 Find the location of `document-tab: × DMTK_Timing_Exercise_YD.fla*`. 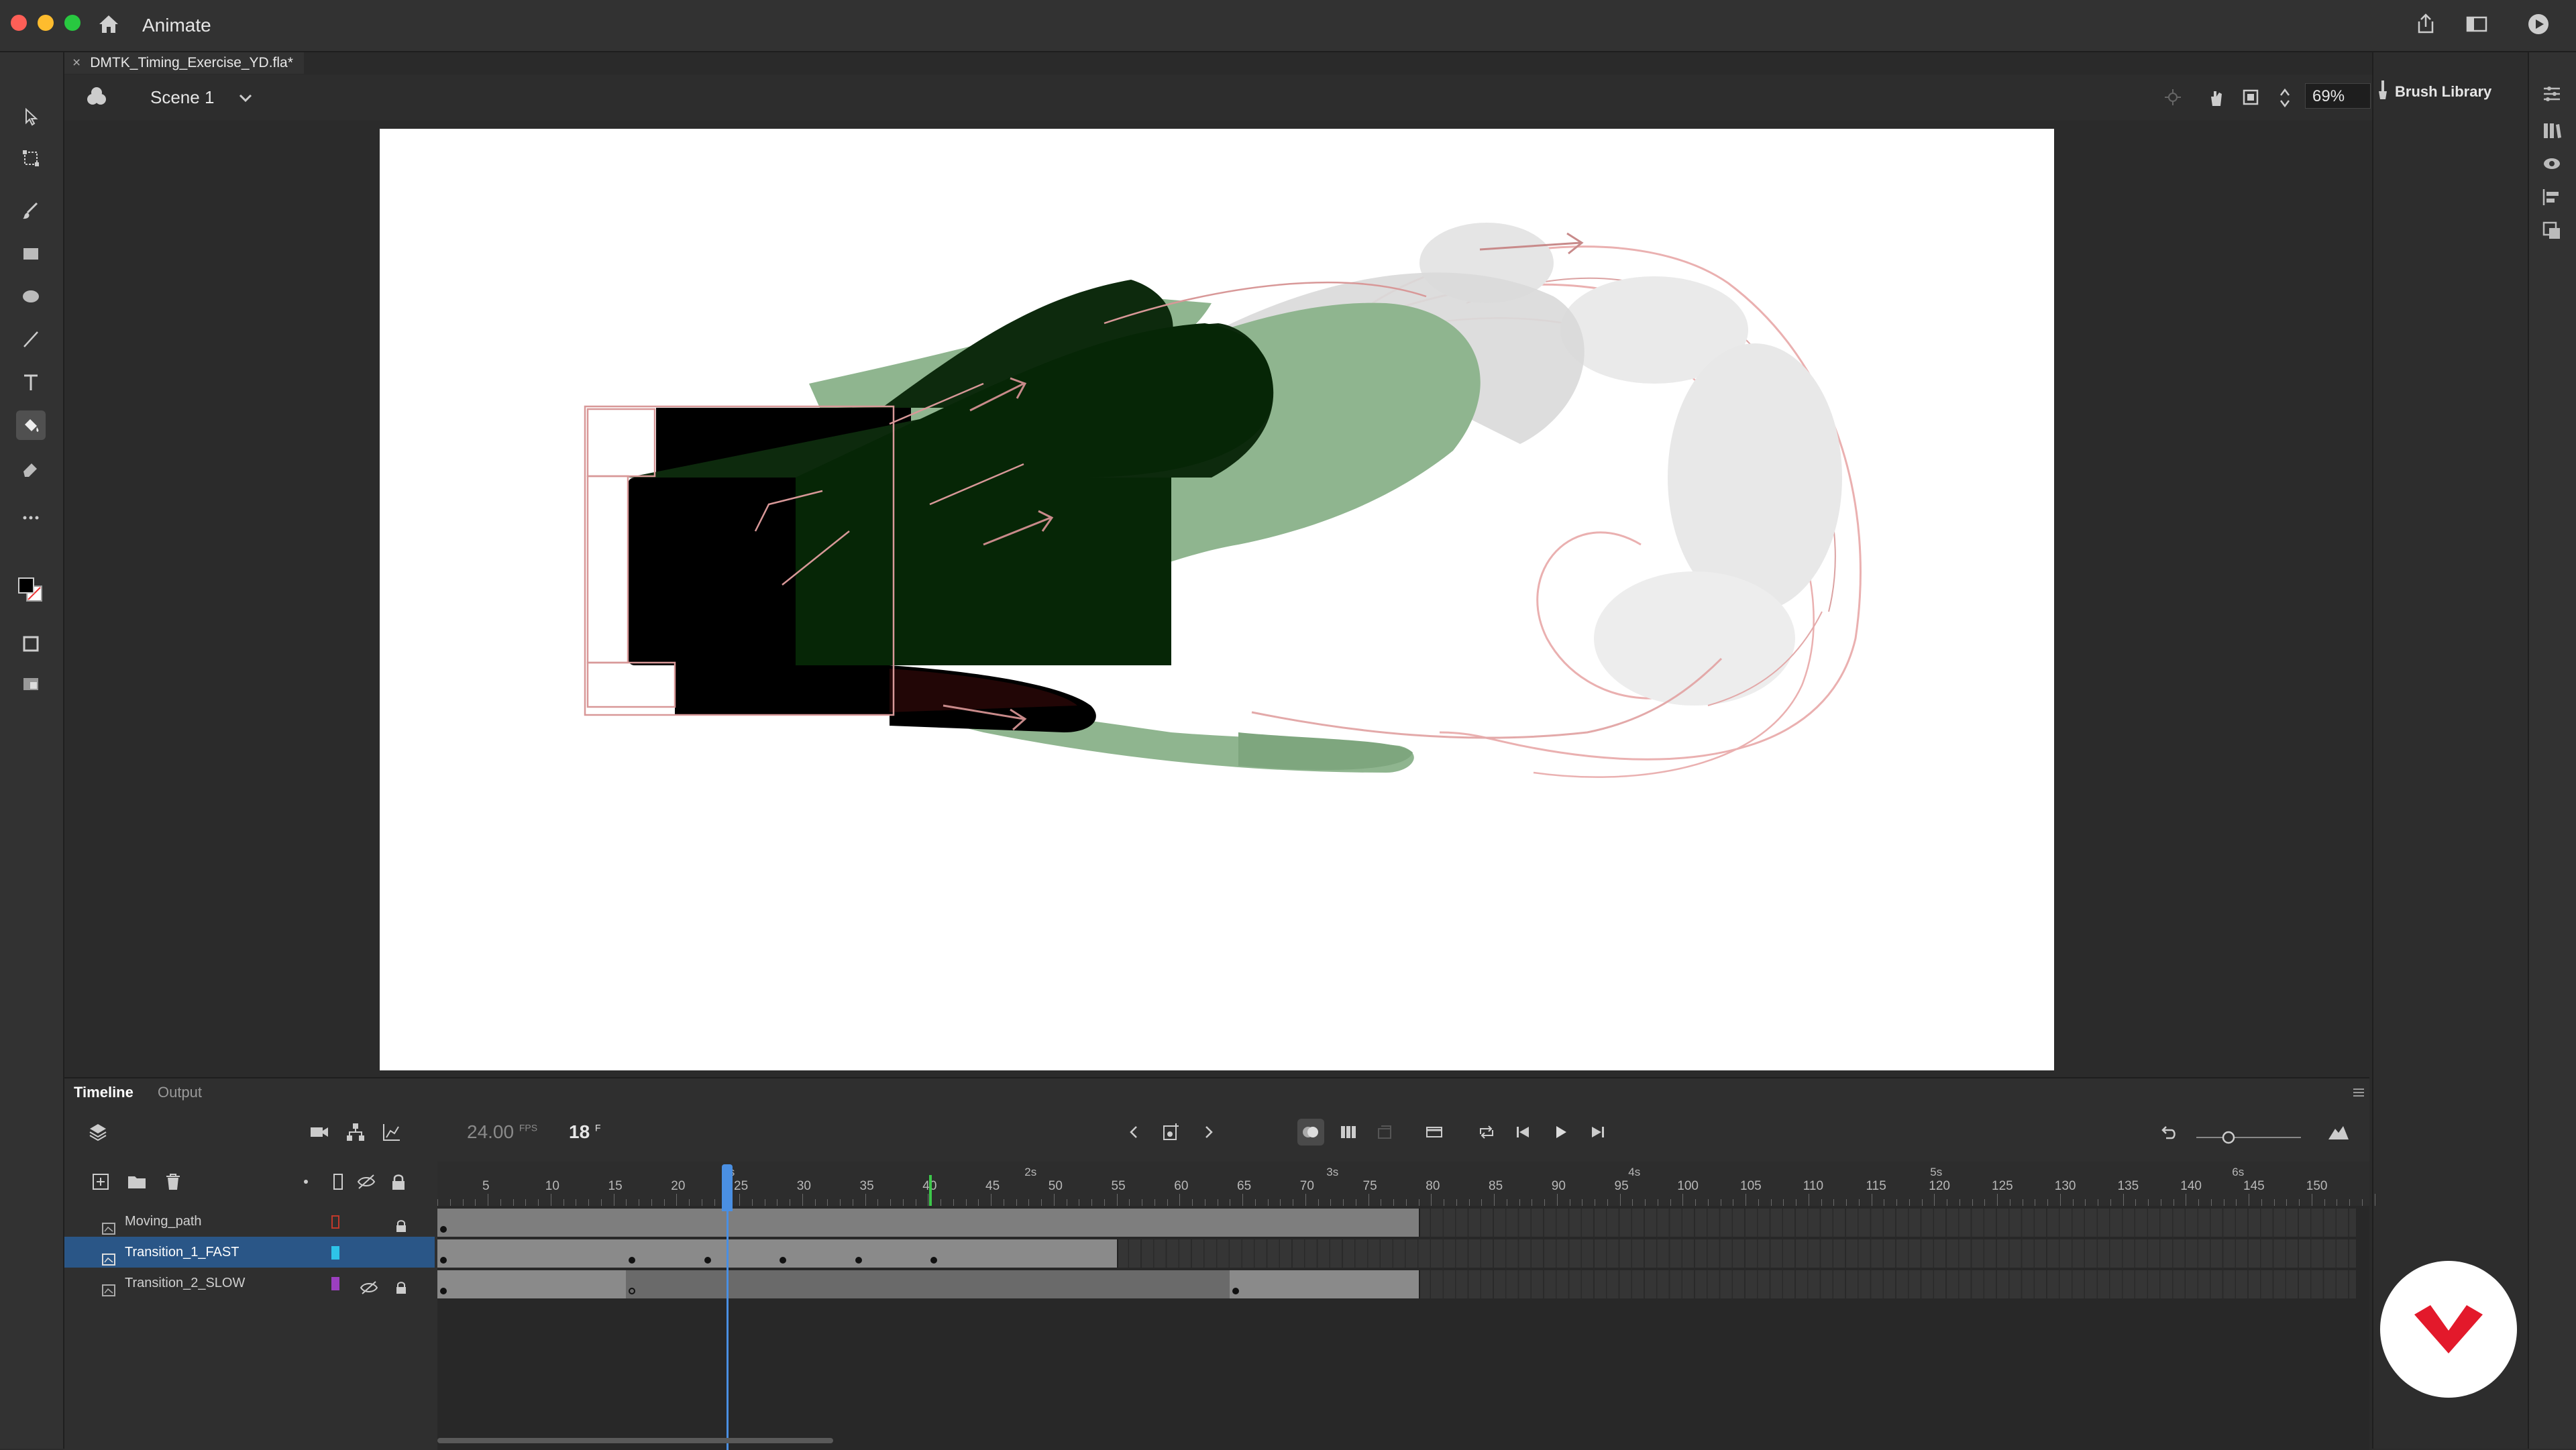

document-tab: × DMTK_Timing_Exercise_YD.fla* is located at coordinates (184, 63).